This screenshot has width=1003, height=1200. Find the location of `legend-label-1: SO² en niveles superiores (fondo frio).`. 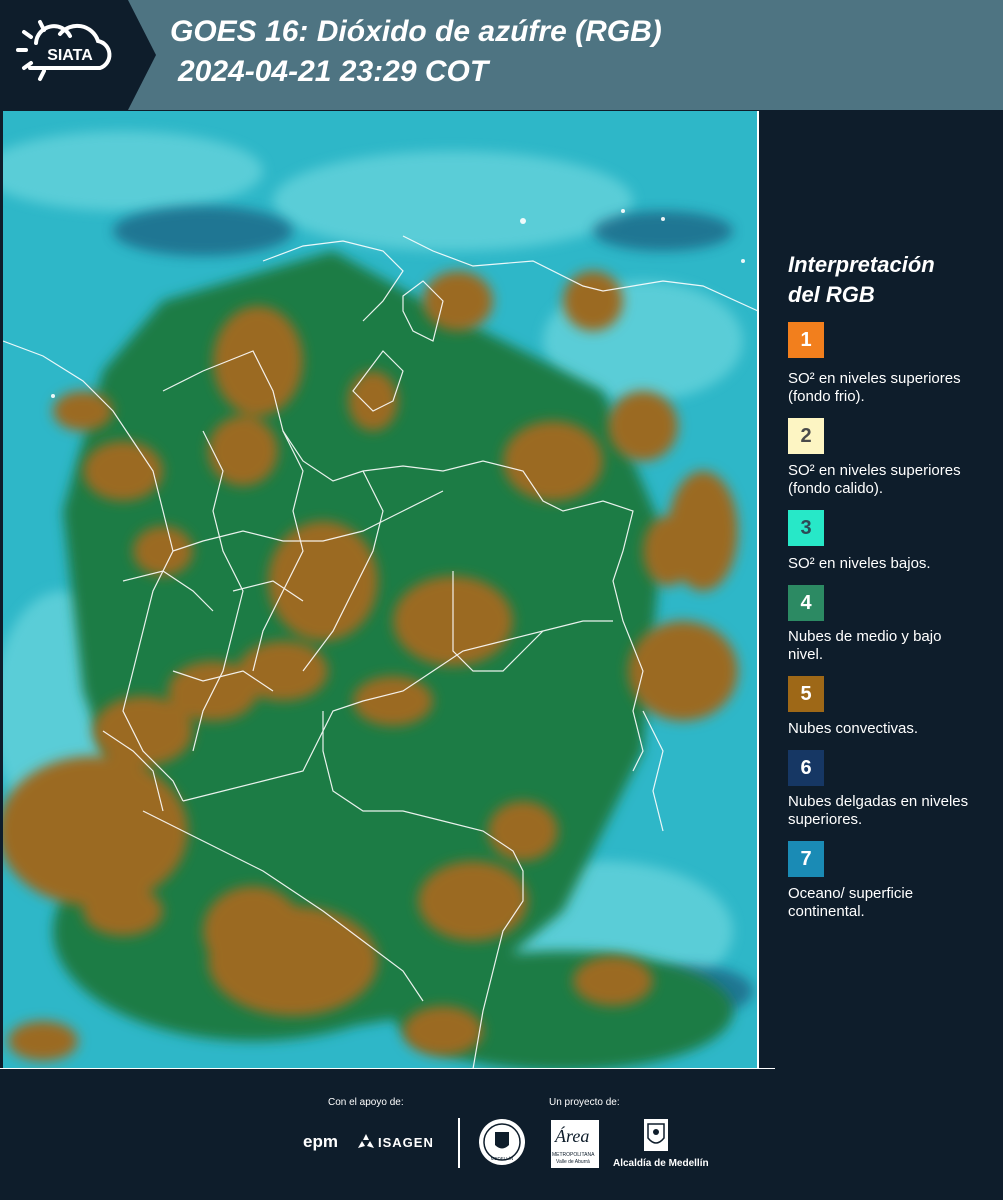

legend-label-1: SO² en niveles superiores (fondo frio). is located at coordinates (874, 387).